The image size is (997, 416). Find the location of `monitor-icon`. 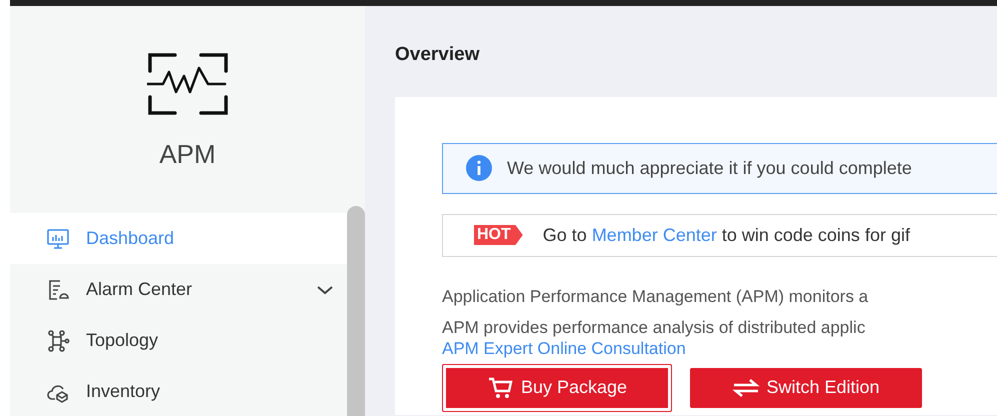

monitor-icon is located at coordinates (58, 238).